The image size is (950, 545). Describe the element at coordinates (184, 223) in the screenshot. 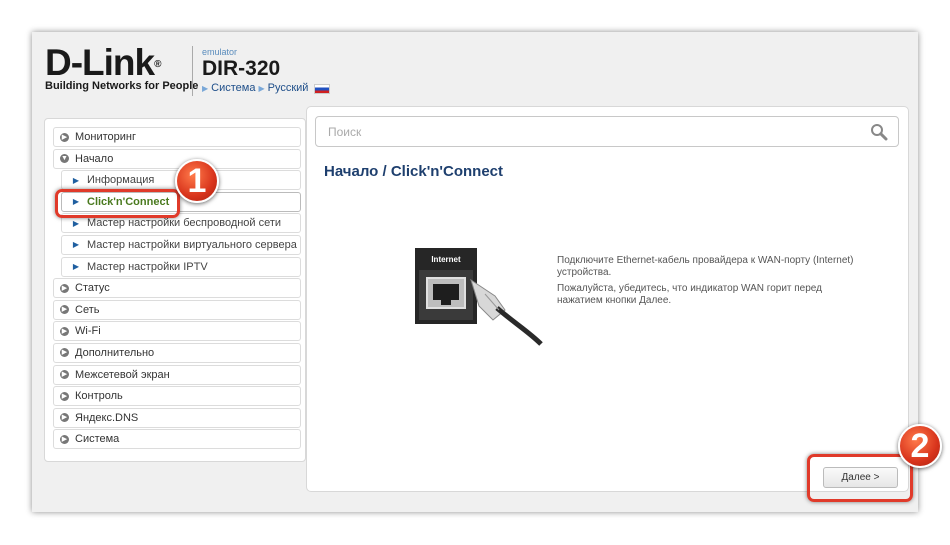

I see `sidebar-item-label: Мастер настройки беспроводной сети` at that location.